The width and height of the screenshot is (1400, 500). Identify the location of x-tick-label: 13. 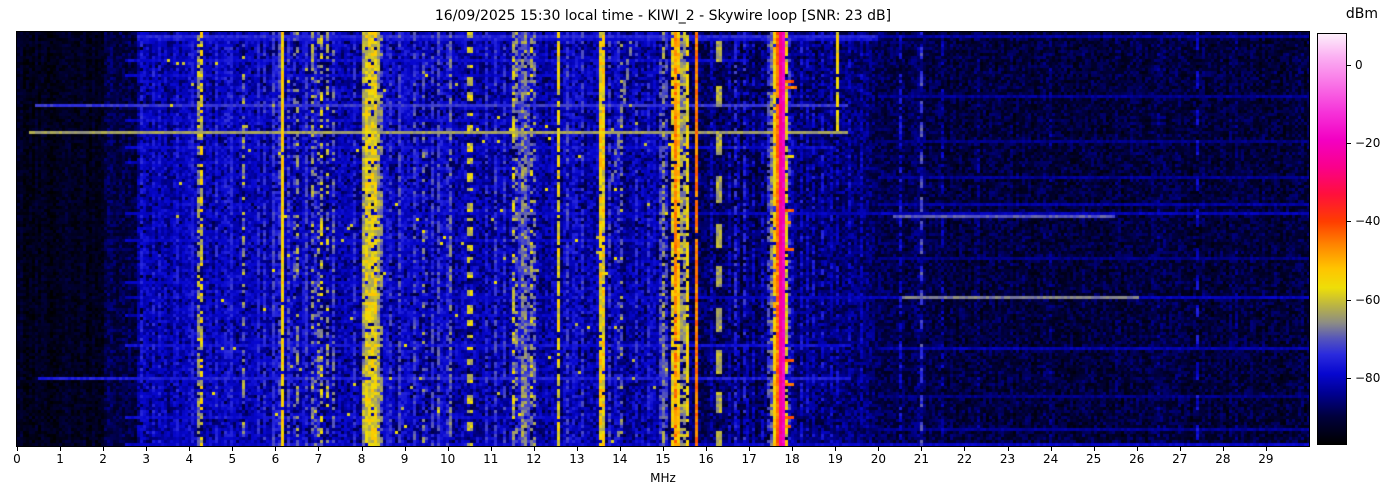
(577, 459).